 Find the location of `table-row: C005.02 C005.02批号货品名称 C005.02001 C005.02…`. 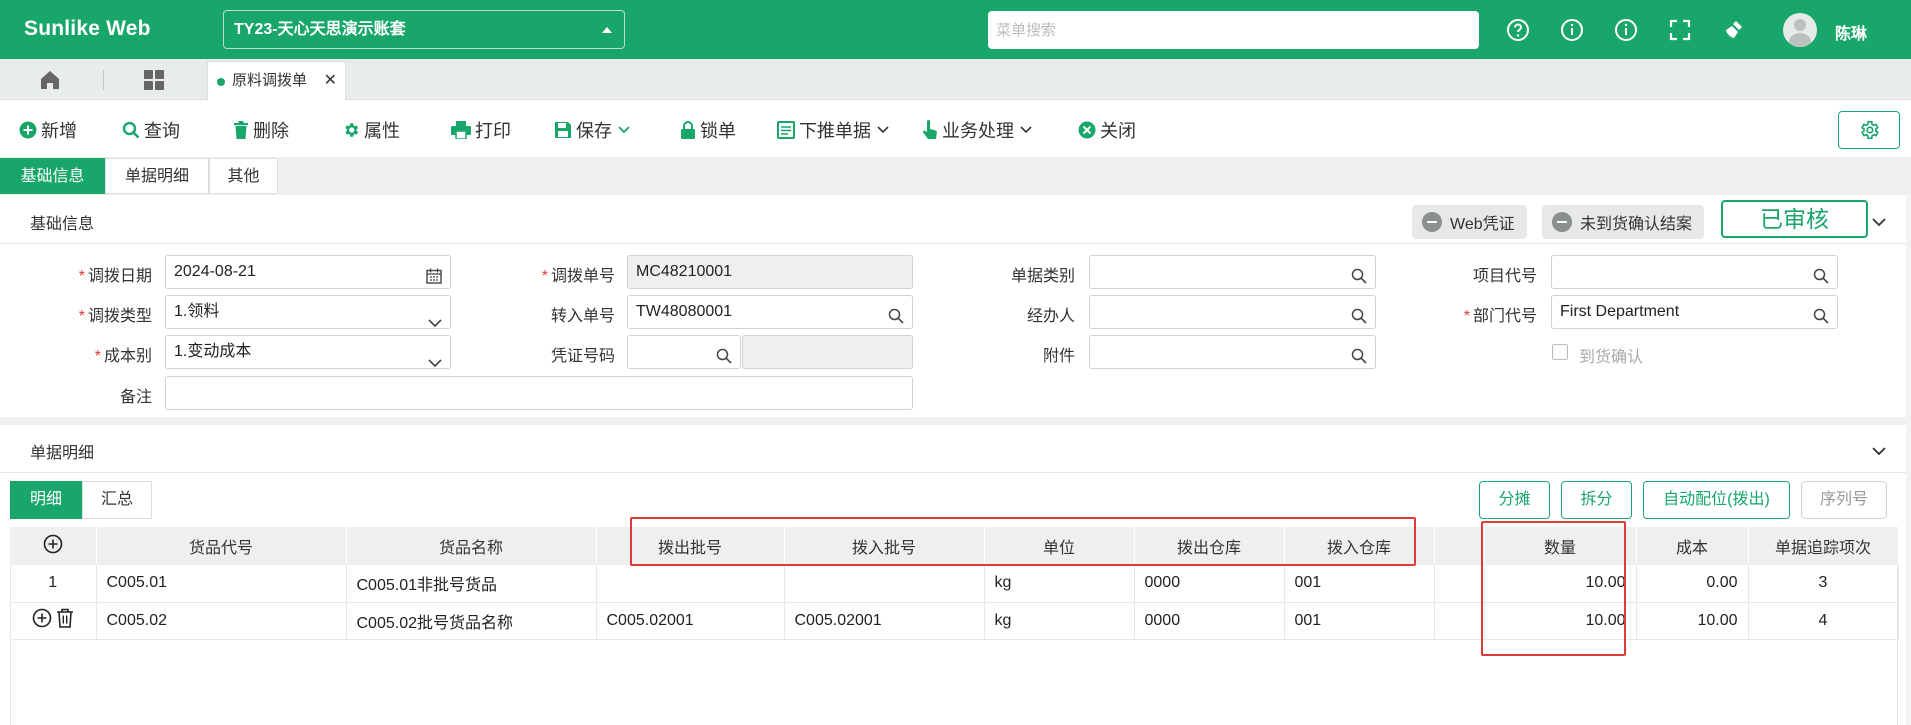

table-row: C005.02 C005.02批号货品名称 C005.02001 C005.02… is located at coordinates (954, 621).